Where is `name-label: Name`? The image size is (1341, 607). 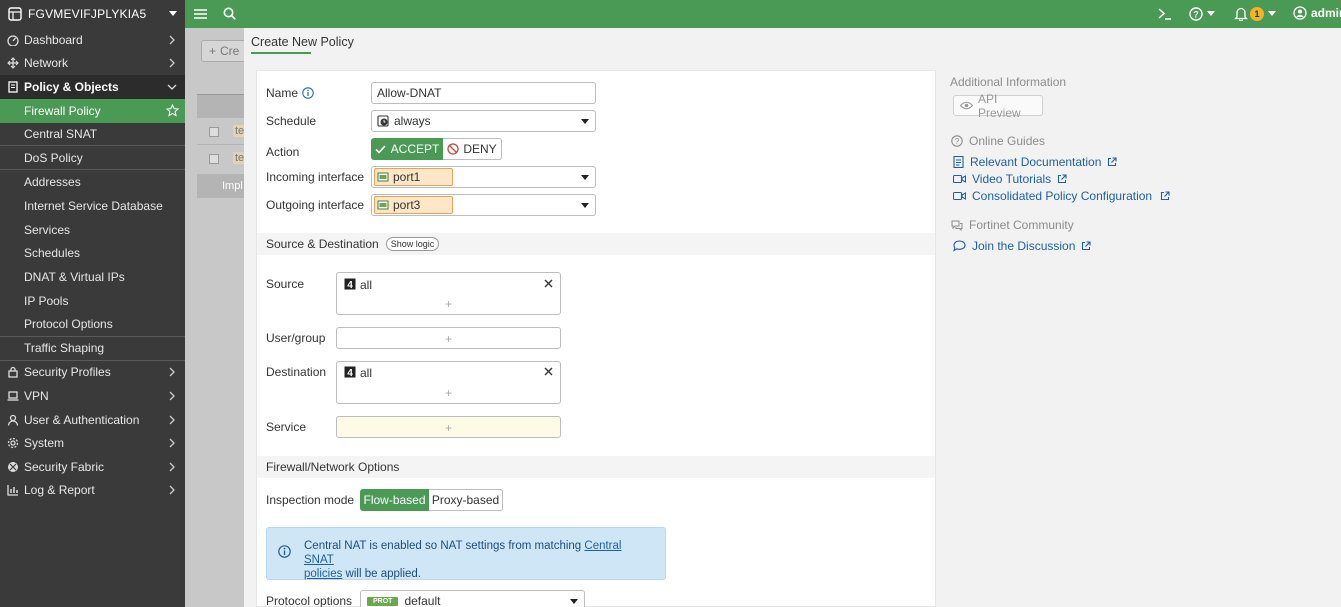
name-label: Name is located at coordinates (290, 93).